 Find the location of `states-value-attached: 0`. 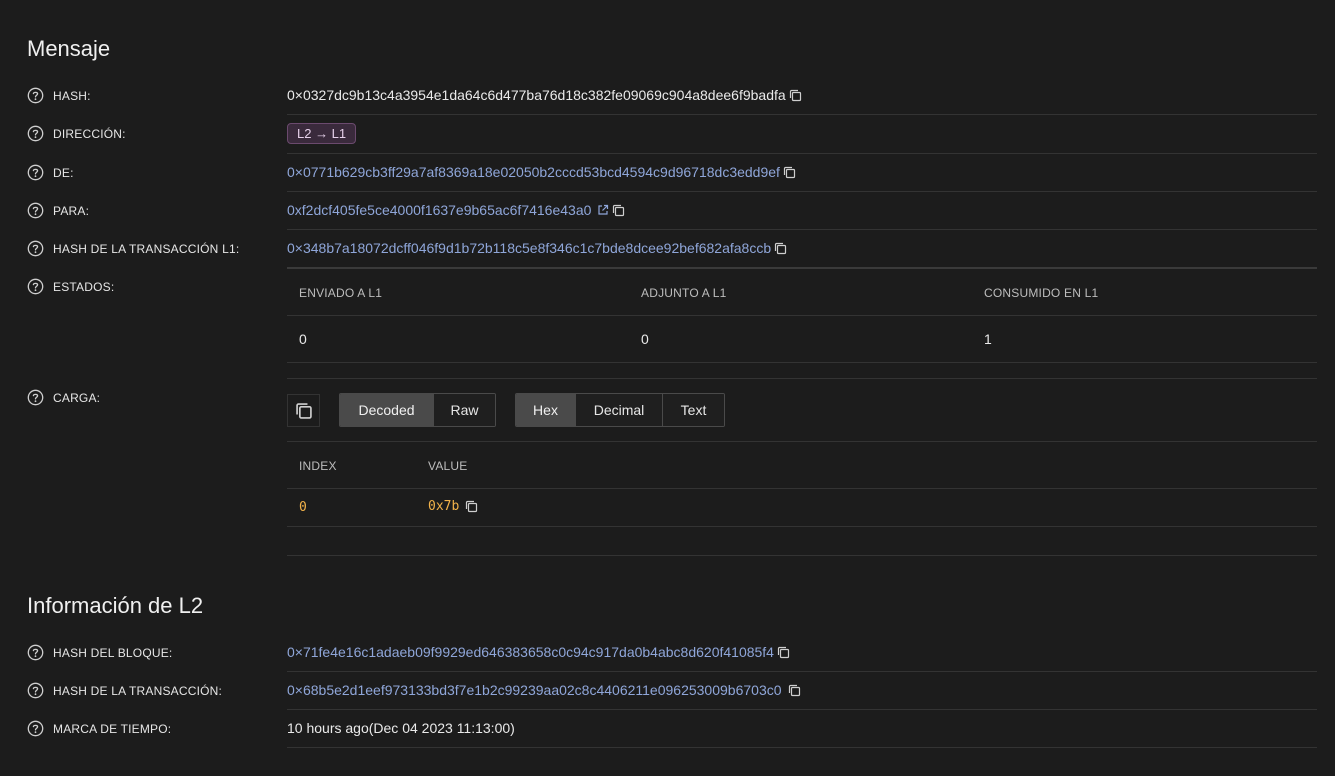

states-value-attached: 0 is located at coordinates (645, 339).